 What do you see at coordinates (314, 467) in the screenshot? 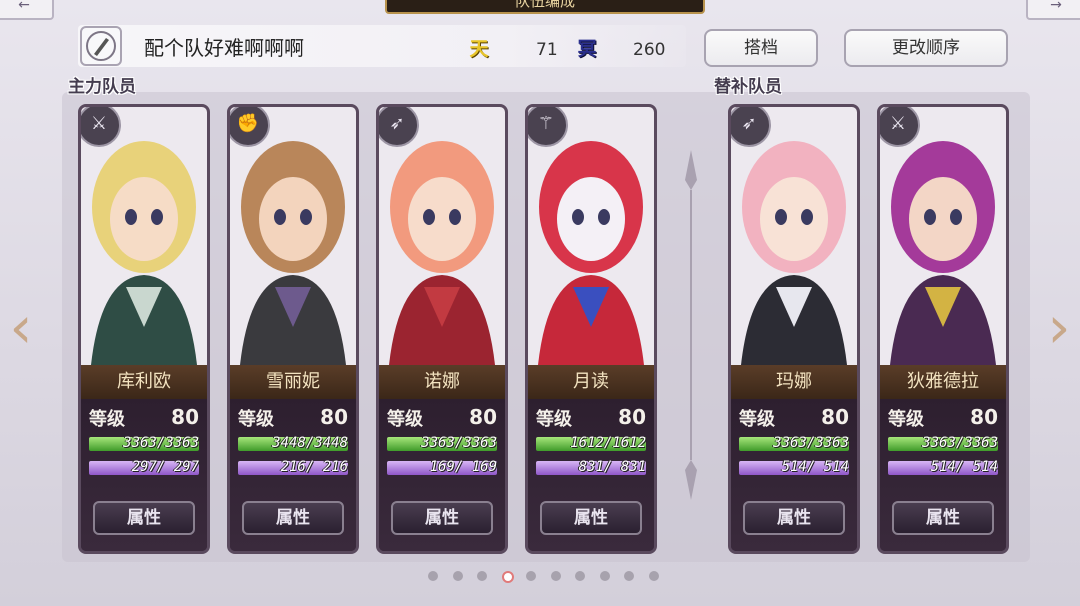
I see `mp-value: 216/ 216` at bounding box center [314, 467].